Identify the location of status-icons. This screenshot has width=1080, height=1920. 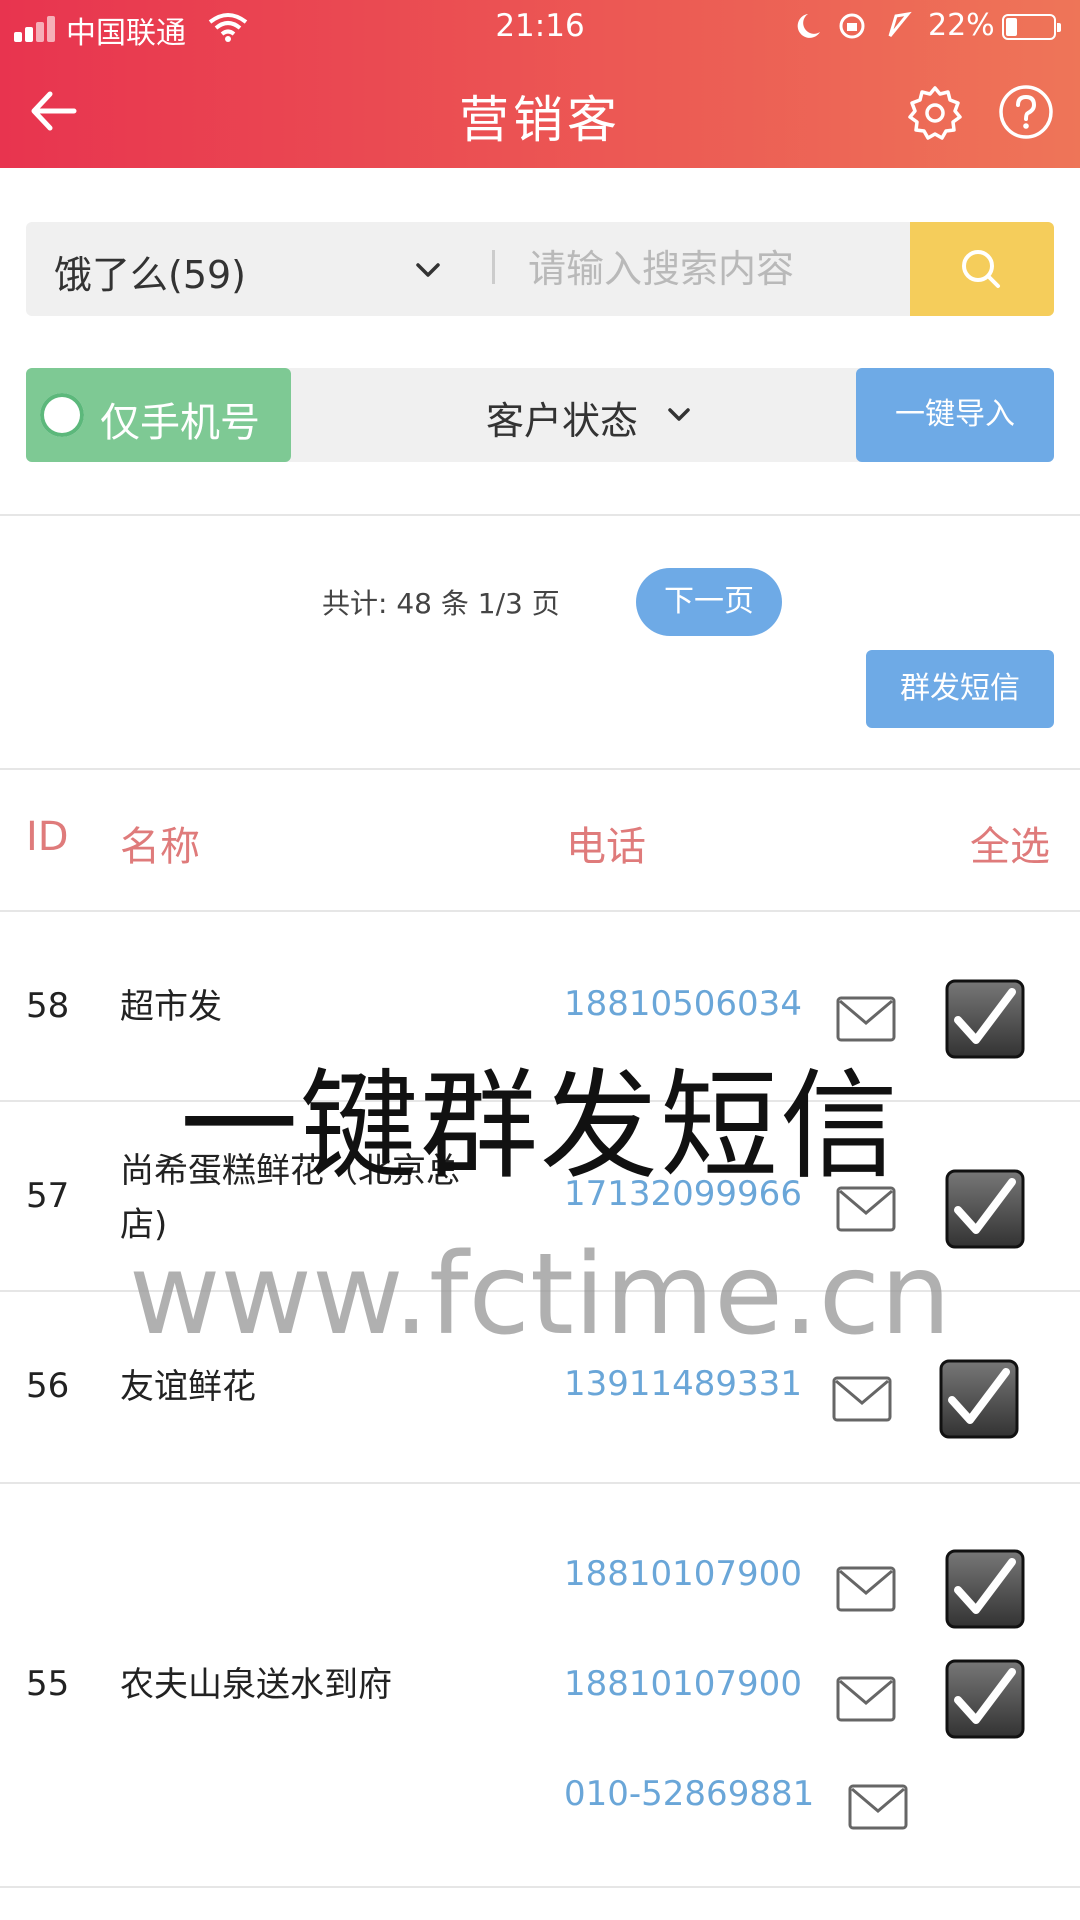
(854, 25).